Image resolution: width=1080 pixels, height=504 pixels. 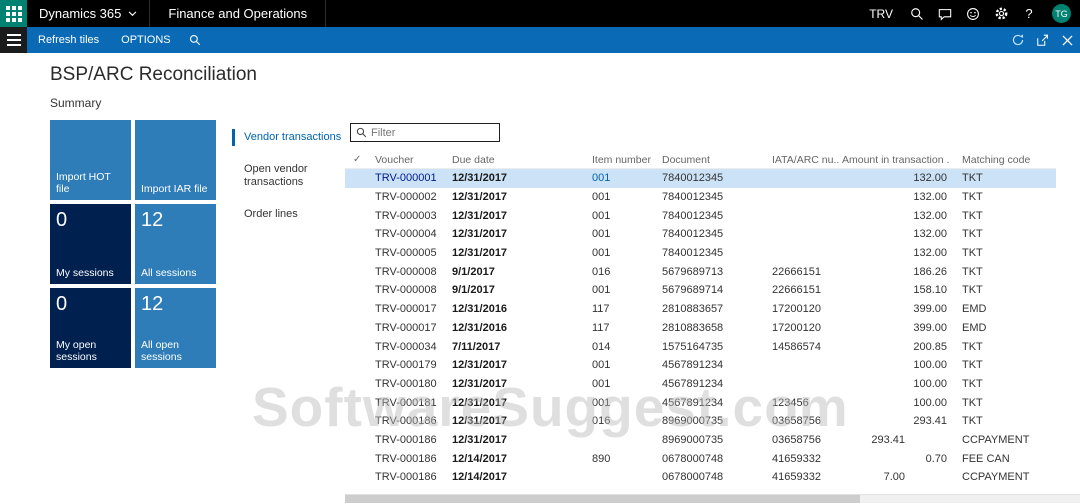 What do you see at coordinates (13, 13) in the screenshot?
I see `app-launcher-waffle-icon` at bounding box center [13, 13].